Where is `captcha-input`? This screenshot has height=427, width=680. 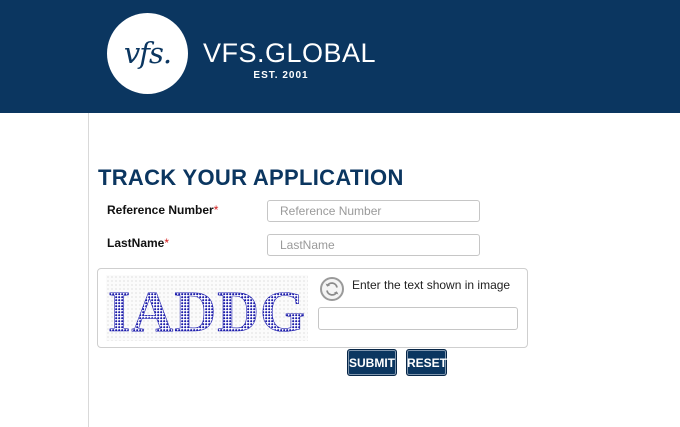
captcha-input is located at coordinates (418, 318).